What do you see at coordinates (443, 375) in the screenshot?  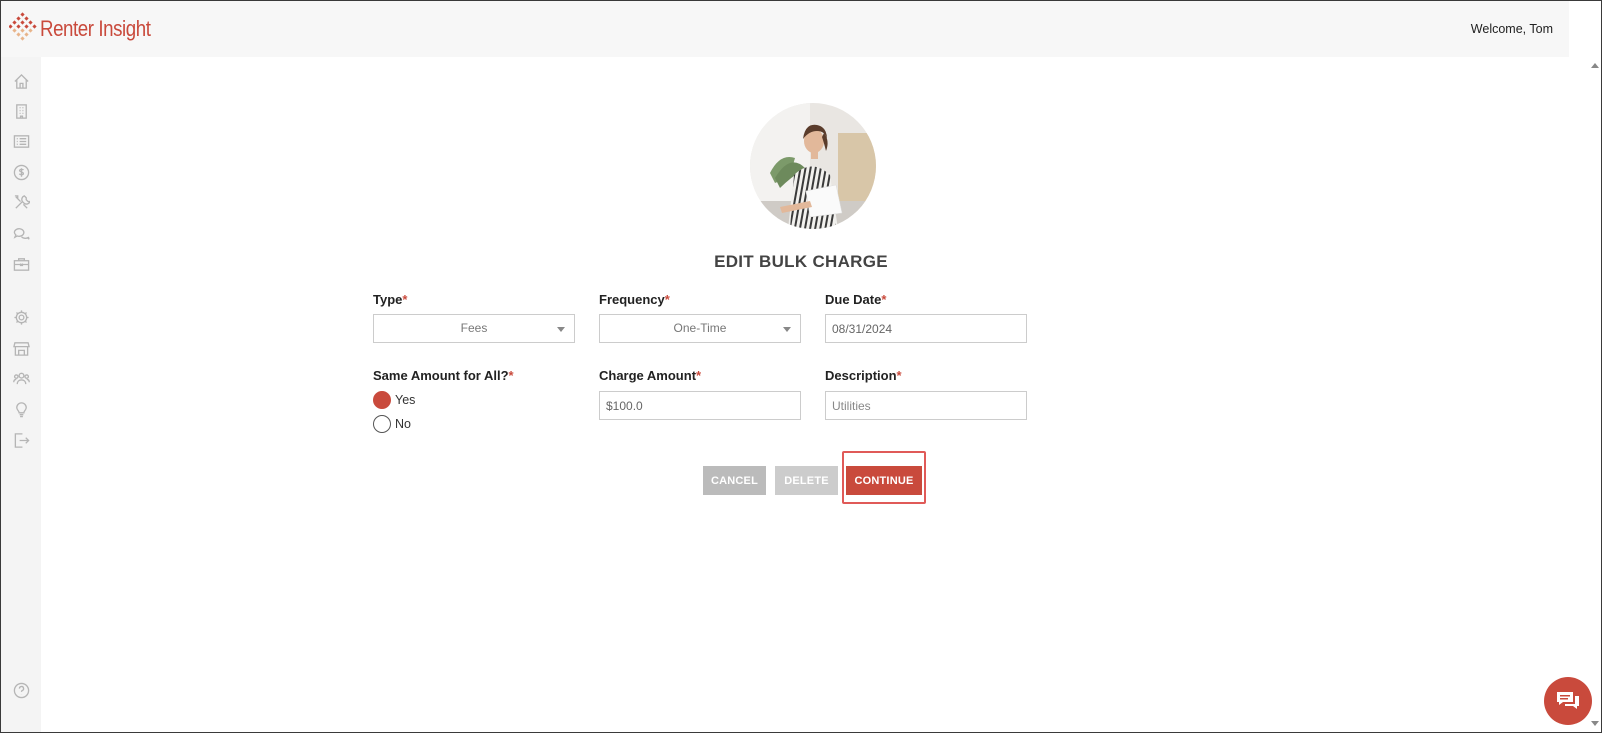 I see `same-amount-label: Same Amount for All?*` at bounding box center [443, 375].